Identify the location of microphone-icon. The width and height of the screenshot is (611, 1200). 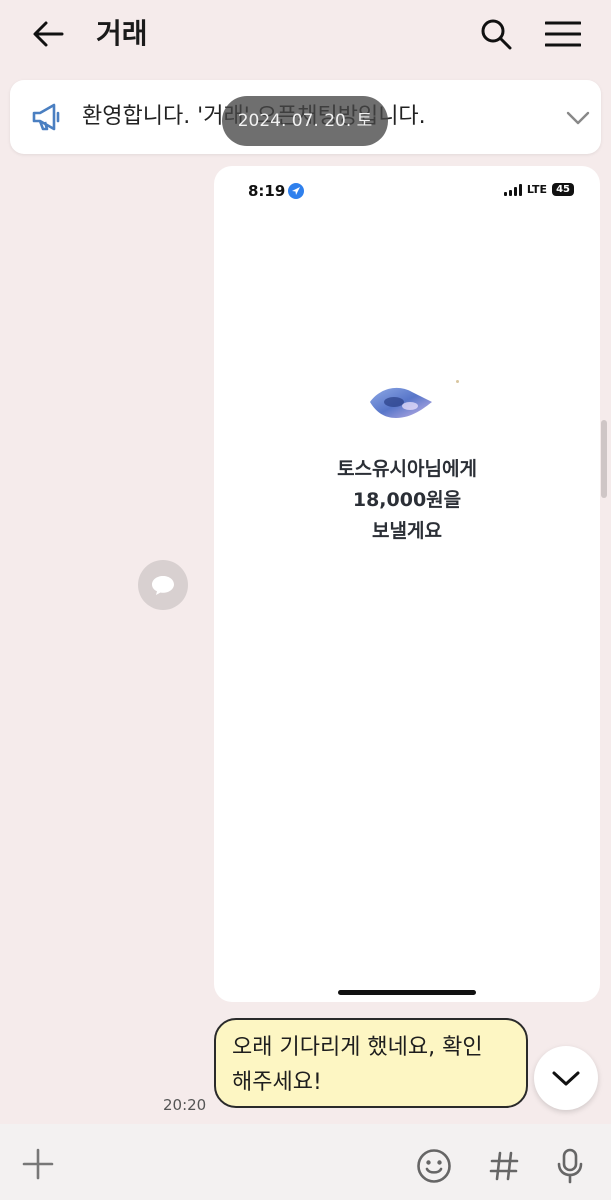
(570, 1166).